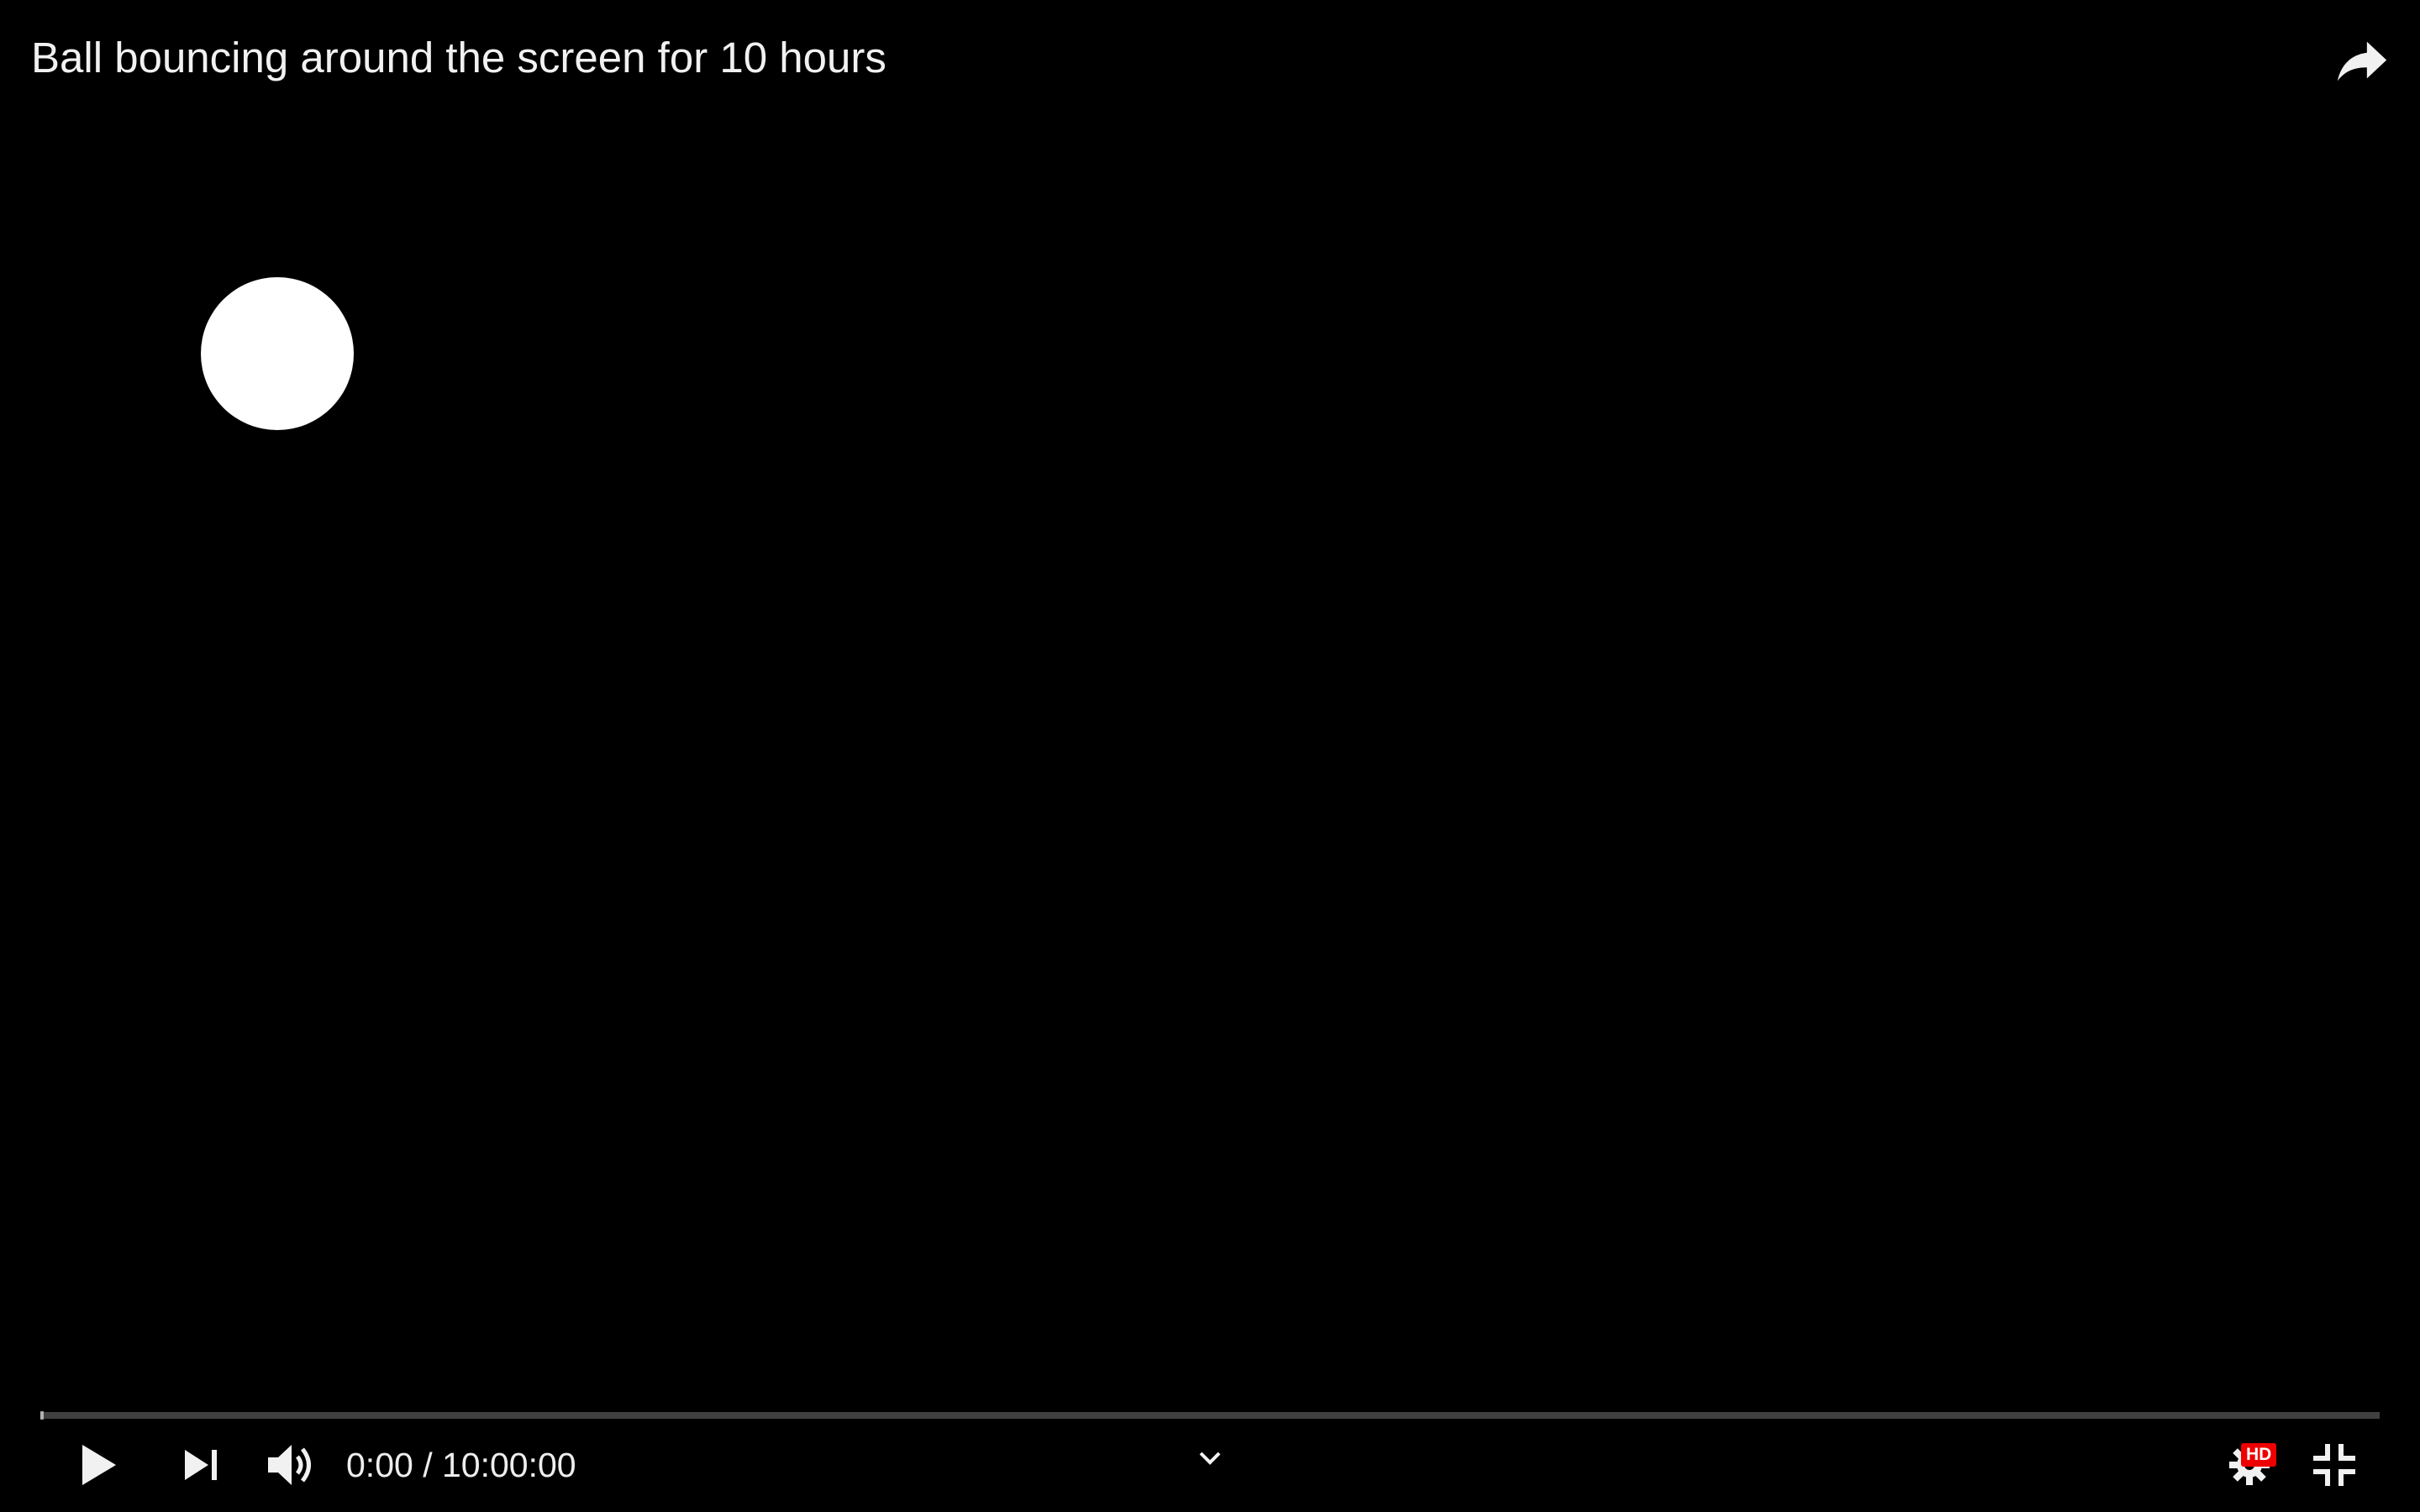  I want to click on progress-scrubber, so click(42, 1415).